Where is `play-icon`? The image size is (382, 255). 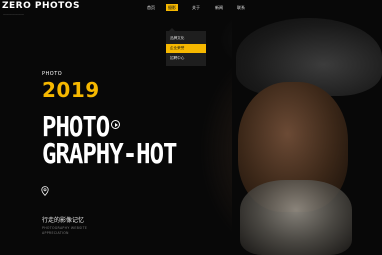
play-icon is located at coordinates (115, 124).